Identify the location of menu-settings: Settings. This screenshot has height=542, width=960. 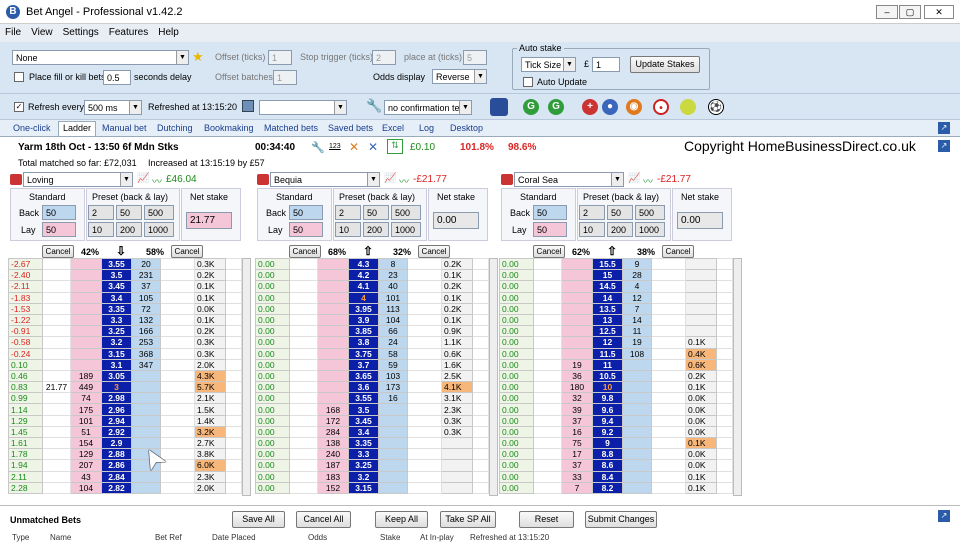
(81, 32).